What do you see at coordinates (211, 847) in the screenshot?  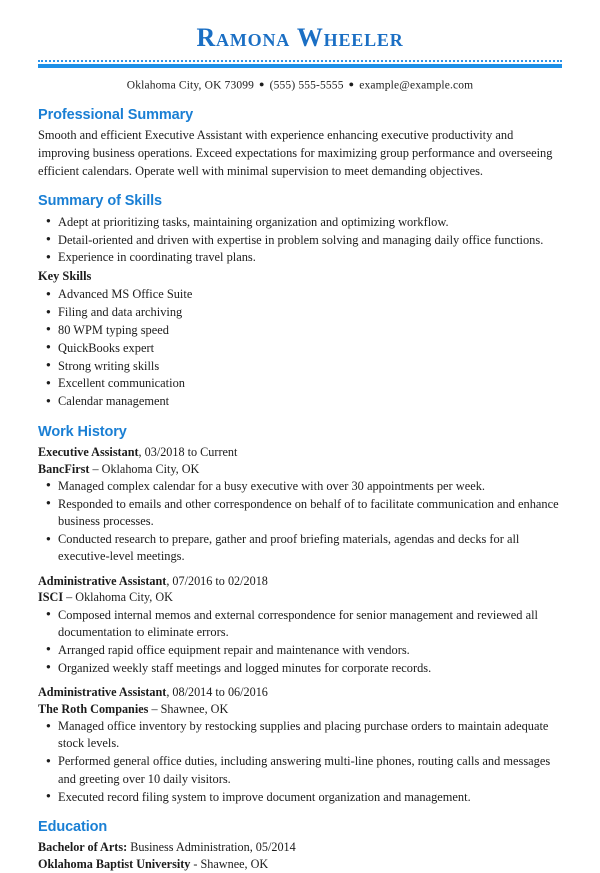 I see `education-degree-detail: Business Administration, 05/2014` at bounding box center [211, 847].